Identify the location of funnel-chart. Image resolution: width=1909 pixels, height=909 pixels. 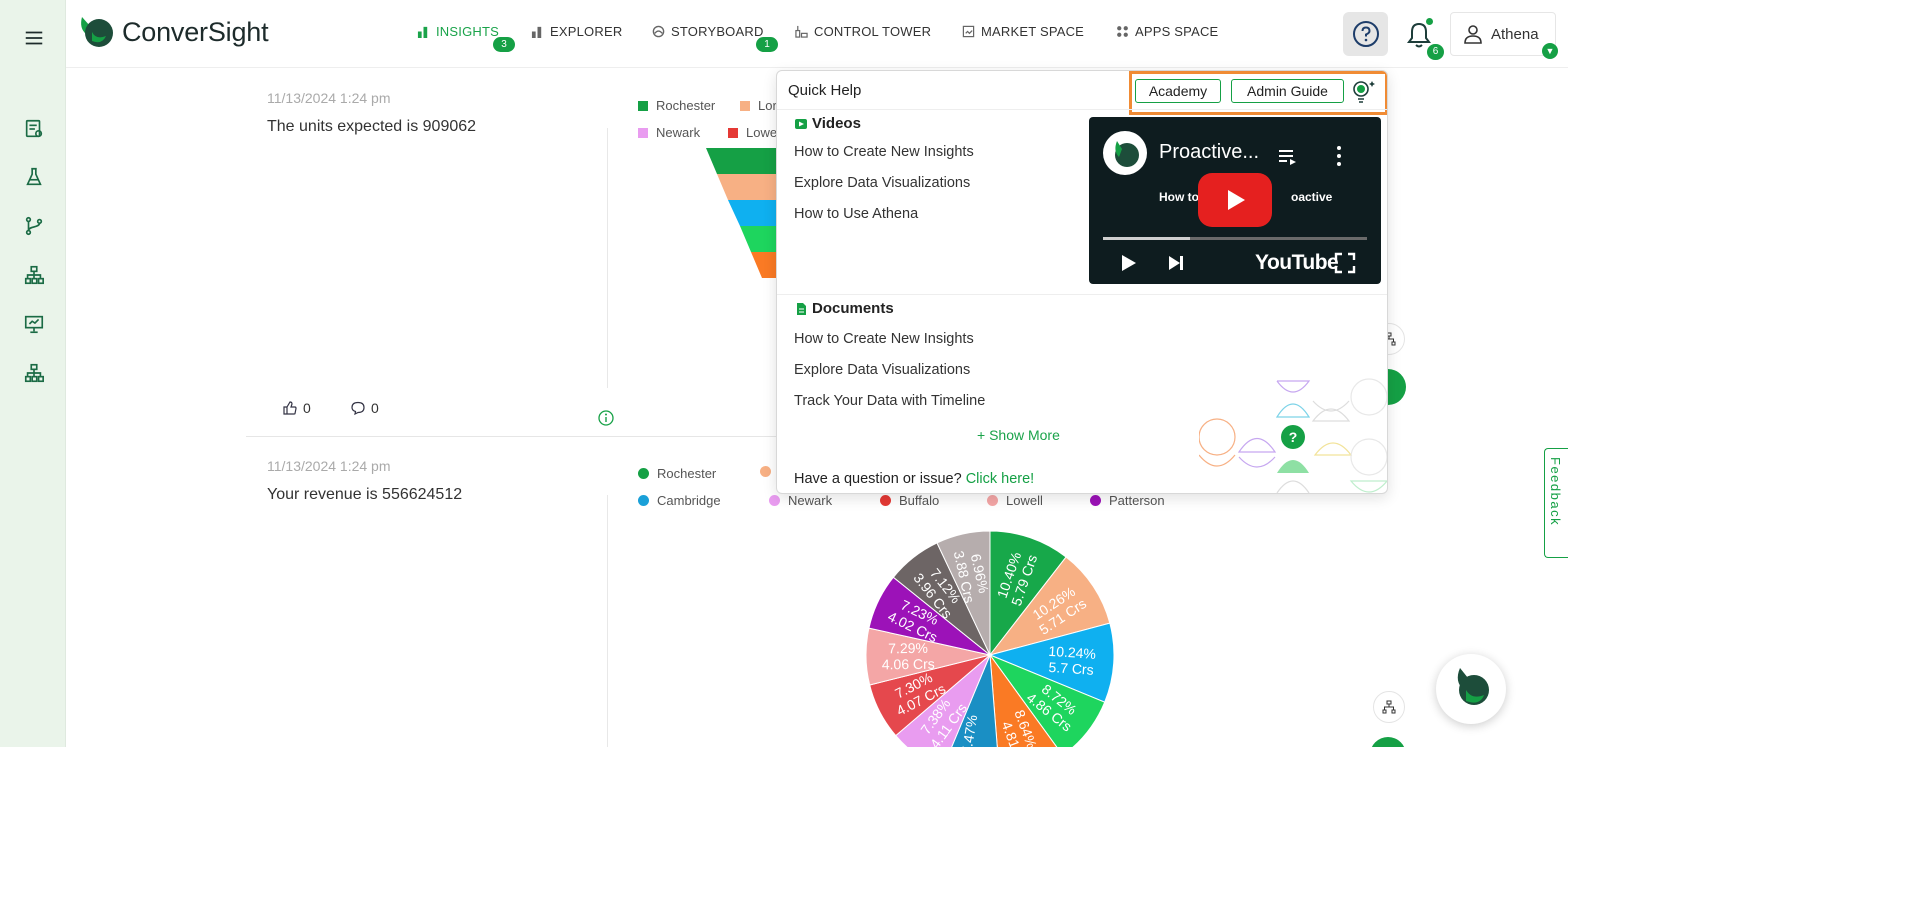
(743, 213).